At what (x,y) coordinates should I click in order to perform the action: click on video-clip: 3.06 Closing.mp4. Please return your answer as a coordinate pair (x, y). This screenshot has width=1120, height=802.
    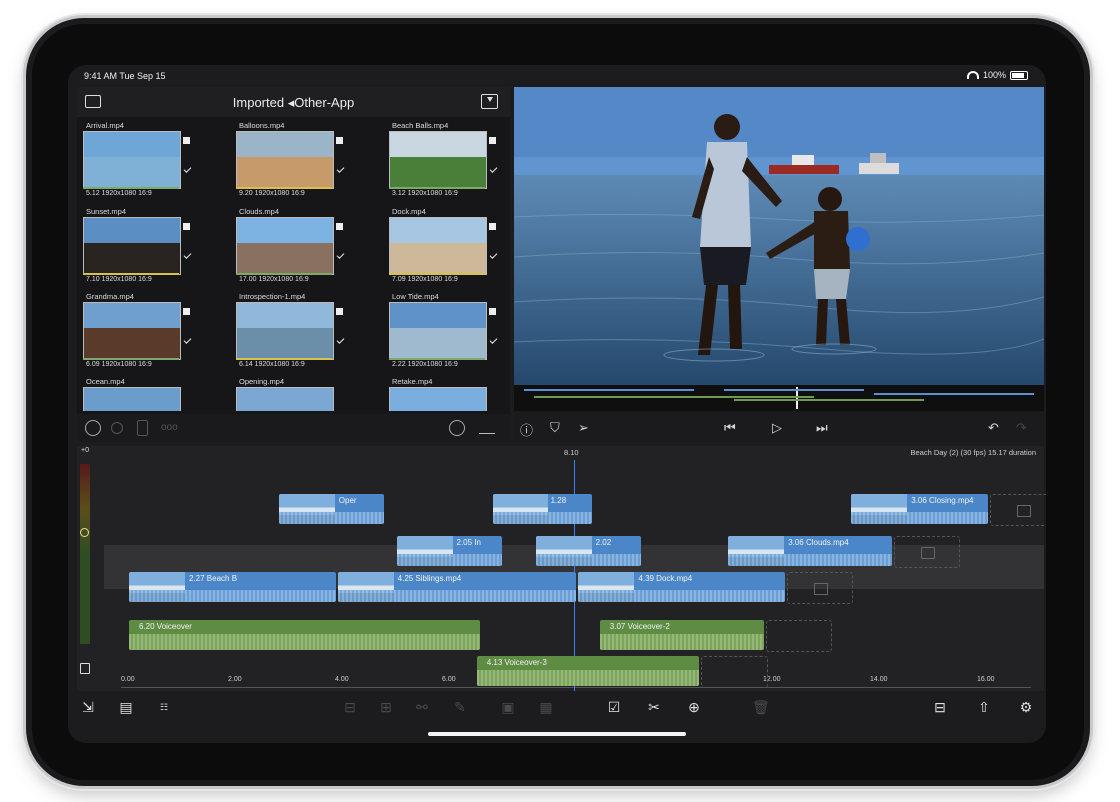
    Looking at the image, I should click on (920, 509).